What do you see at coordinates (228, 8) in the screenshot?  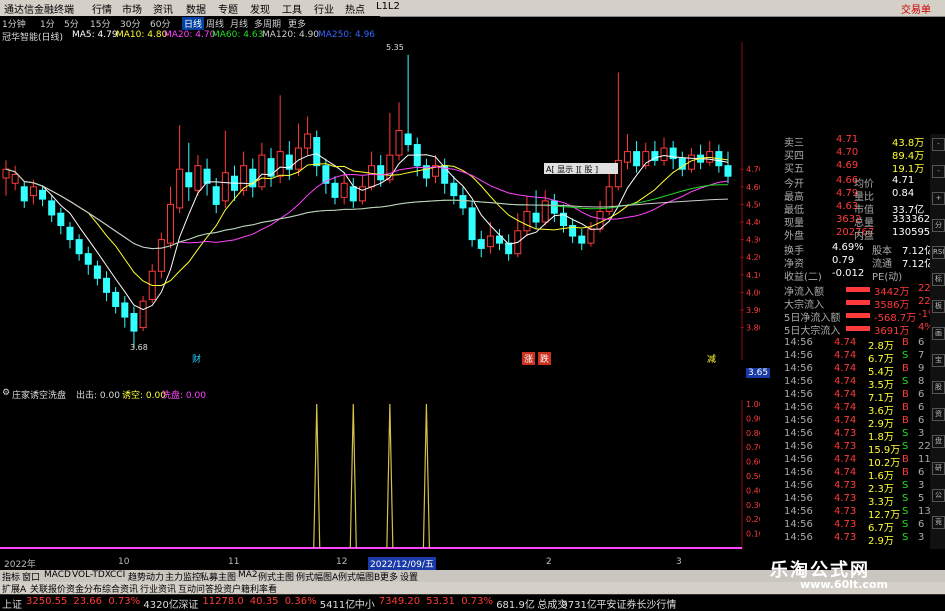 I see `menu-item-topic: 专题` at bounding box center [228, 8].